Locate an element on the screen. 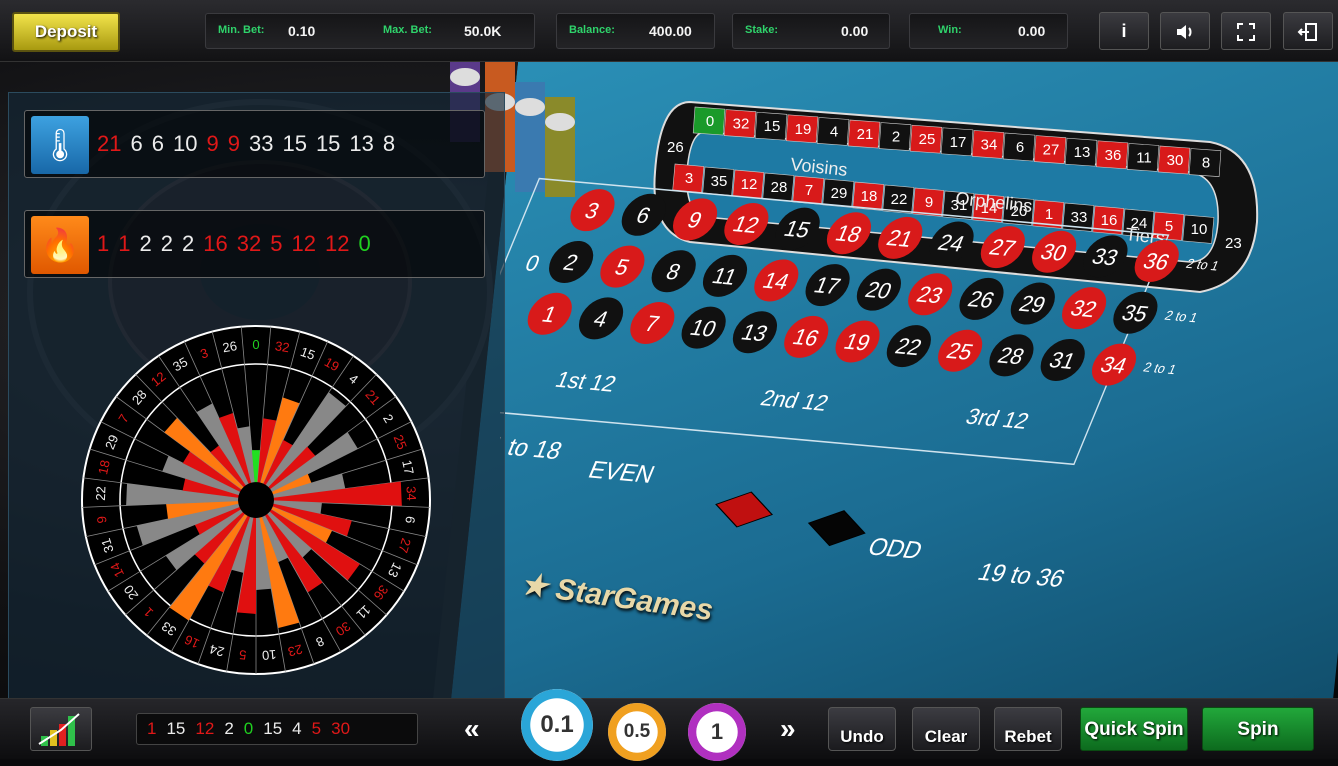 The image size is (1338, 766). racetrack-number: 36 is located at coordinates (1113, 155).